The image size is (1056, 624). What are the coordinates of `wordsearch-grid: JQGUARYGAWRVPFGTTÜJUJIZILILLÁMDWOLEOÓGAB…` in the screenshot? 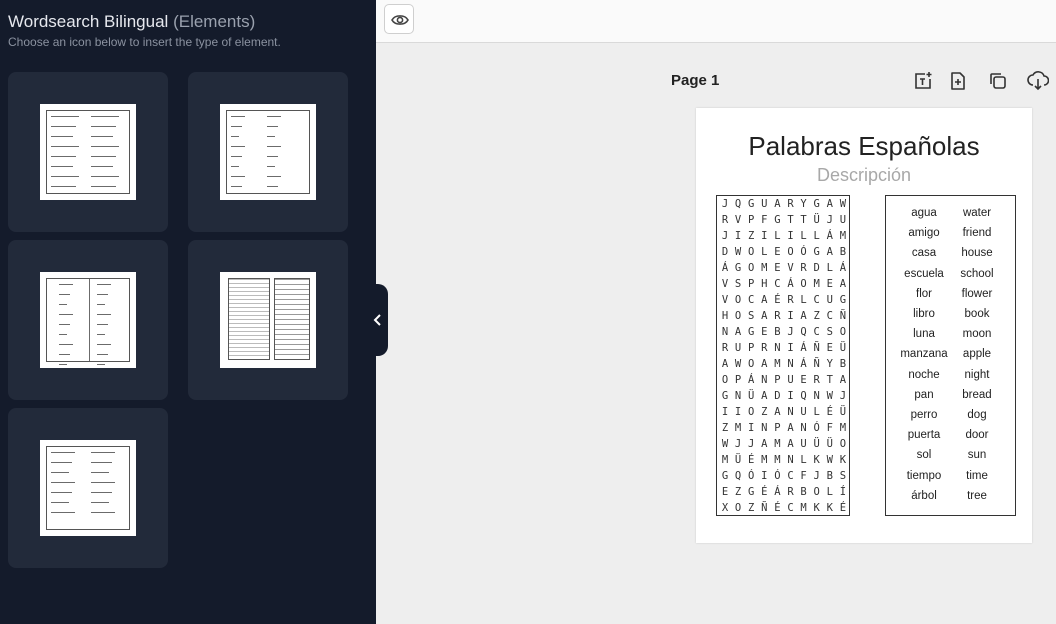 It's located at (783, 355).